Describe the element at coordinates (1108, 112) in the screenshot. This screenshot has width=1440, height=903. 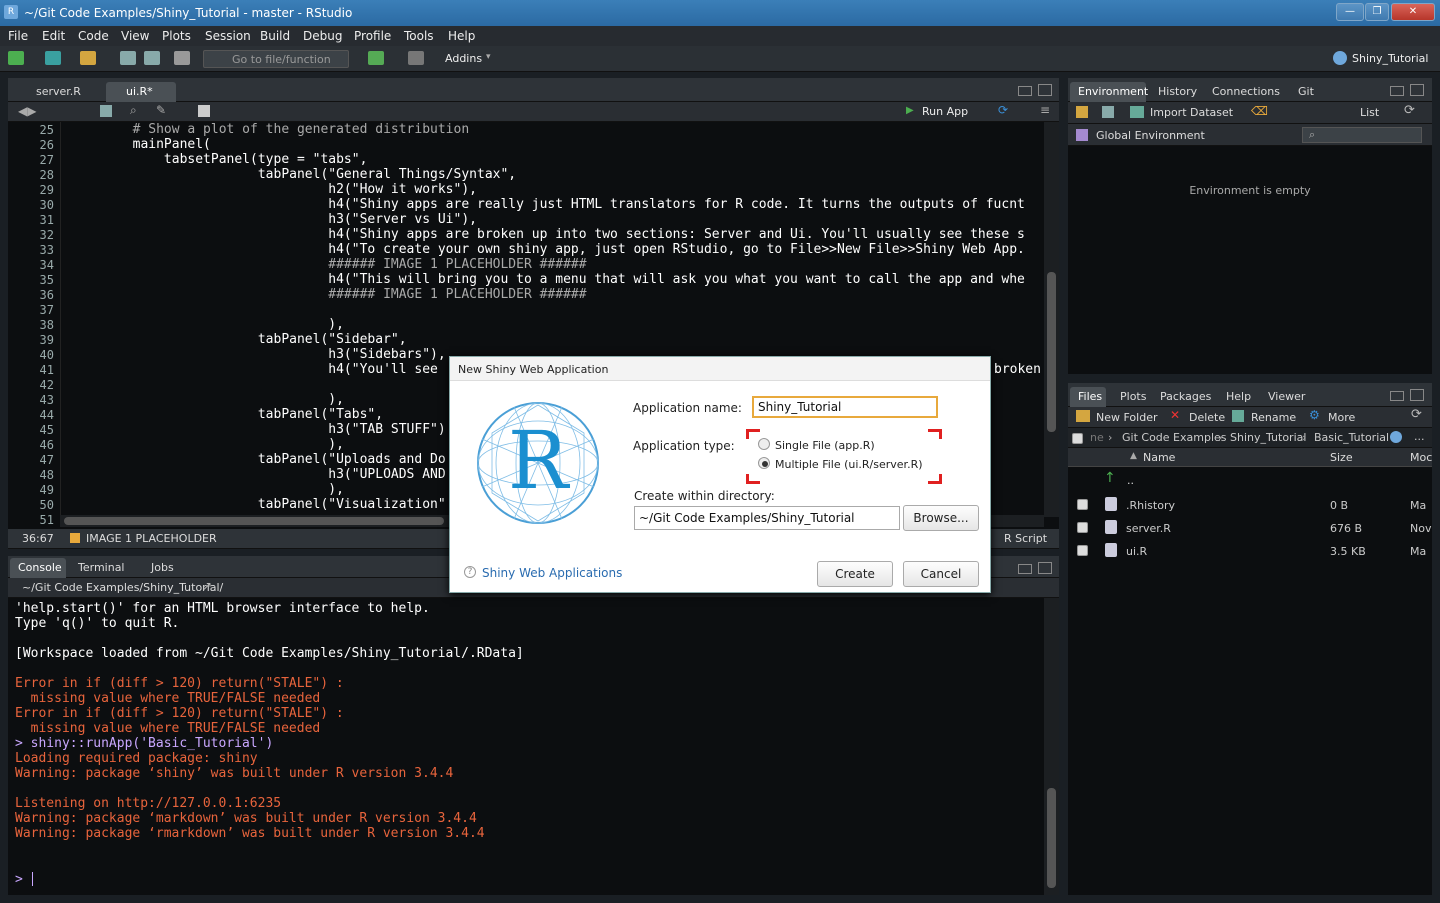
I see `save-workspace-icon` at that location.